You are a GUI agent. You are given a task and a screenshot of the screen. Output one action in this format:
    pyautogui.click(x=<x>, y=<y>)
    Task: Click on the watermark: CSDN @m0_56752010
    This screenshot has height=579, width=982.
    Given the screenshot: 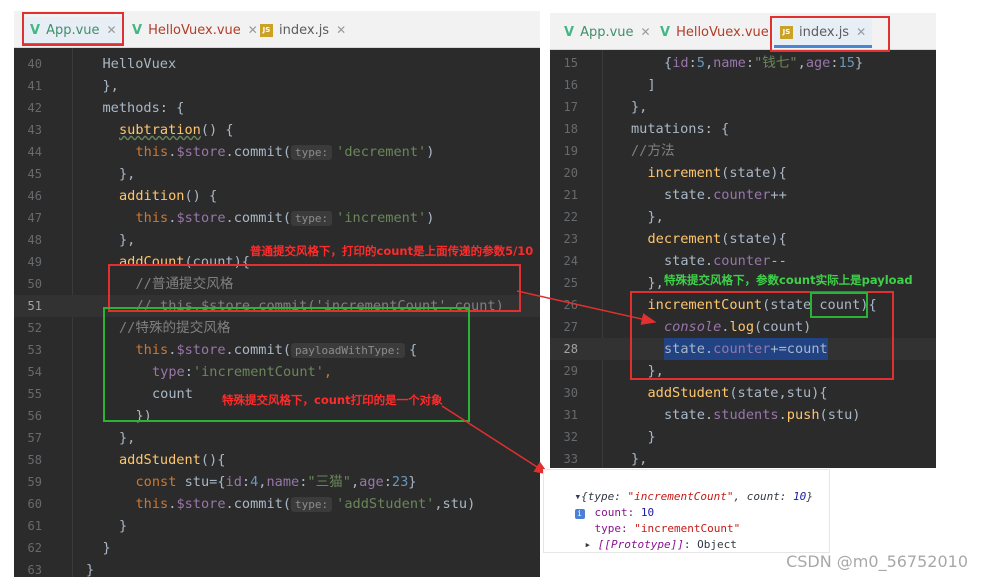 What is the action you would take?
    pyautogui.click(x=877, y=561)
    